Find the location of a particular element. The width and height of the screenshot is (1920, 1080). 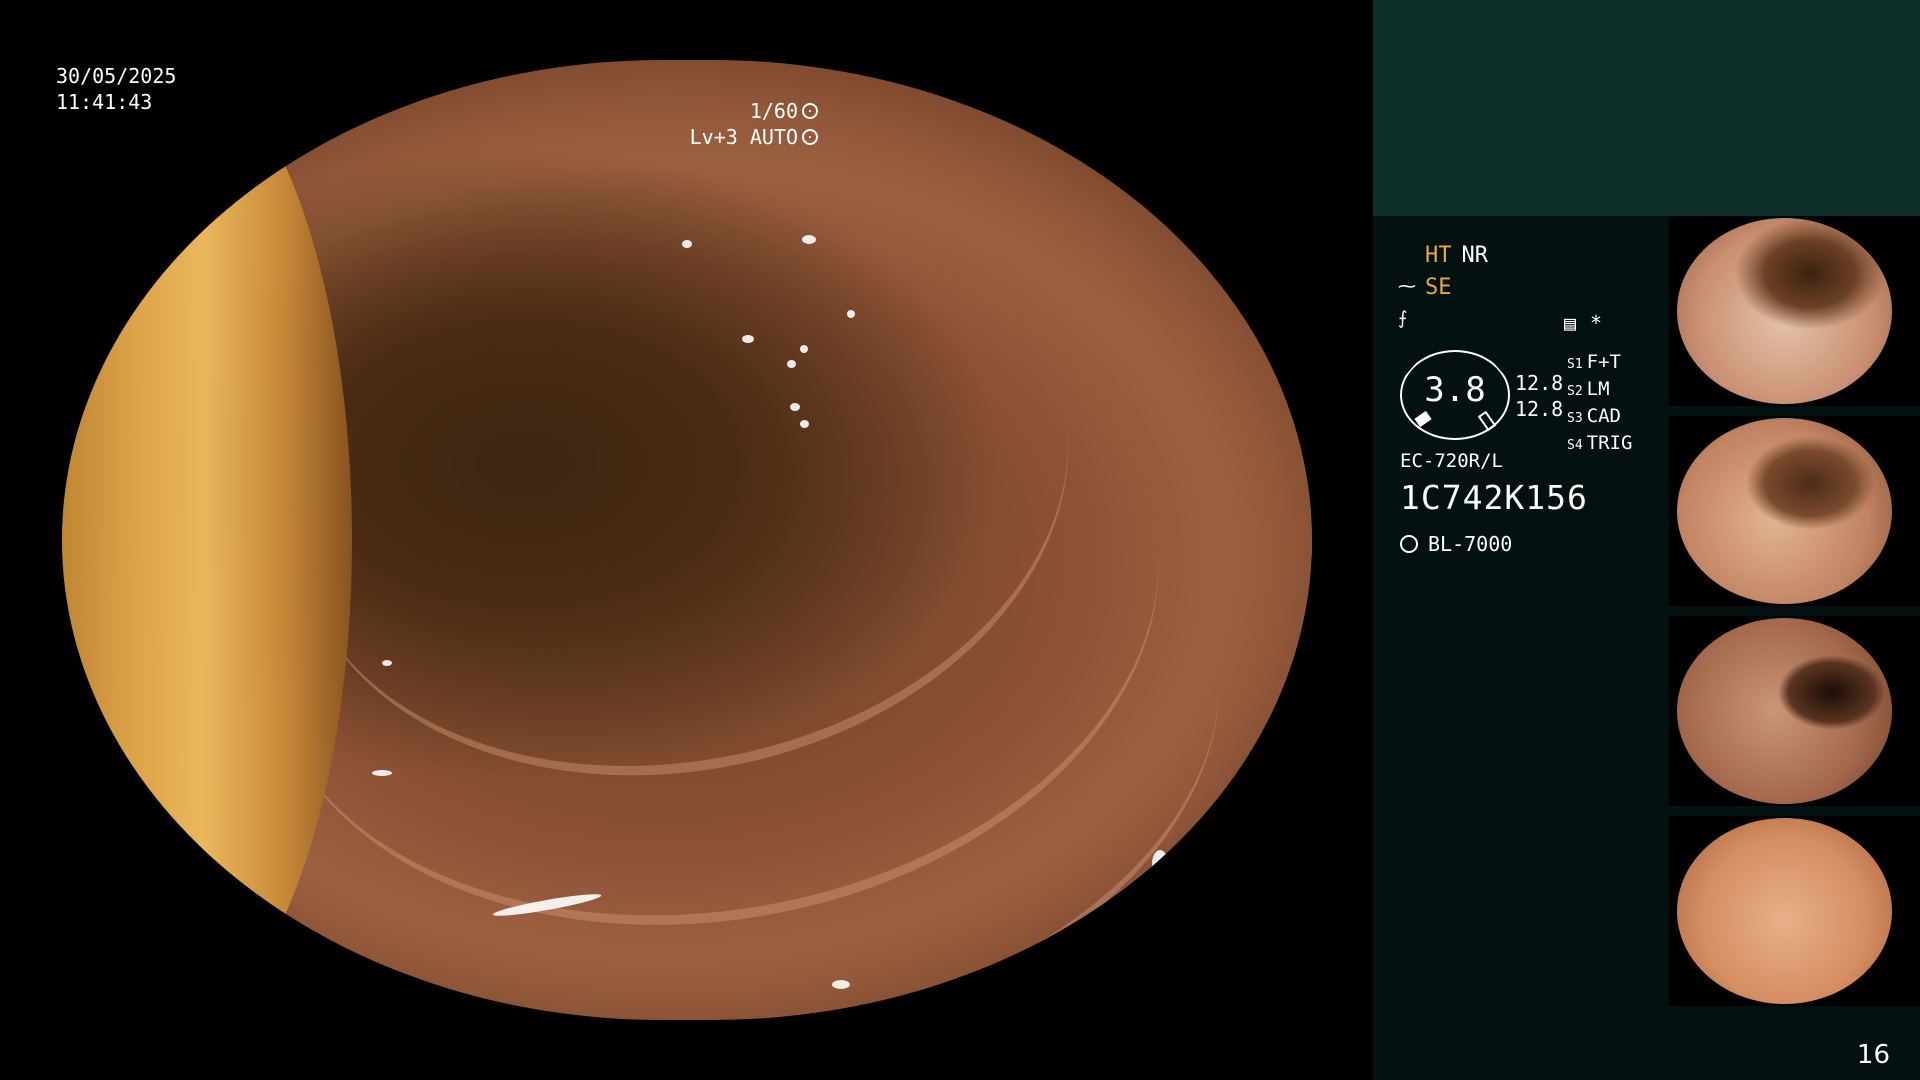

thumbnail-strip is located at coordinates (1794, 616).